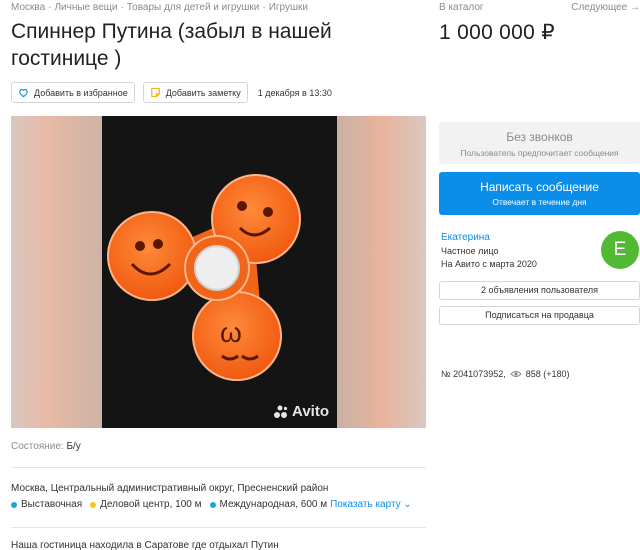 The width and height of the screenshot is (640, 550). I want to click on item-condition: Состояние: Б/у, so click(46, 446).